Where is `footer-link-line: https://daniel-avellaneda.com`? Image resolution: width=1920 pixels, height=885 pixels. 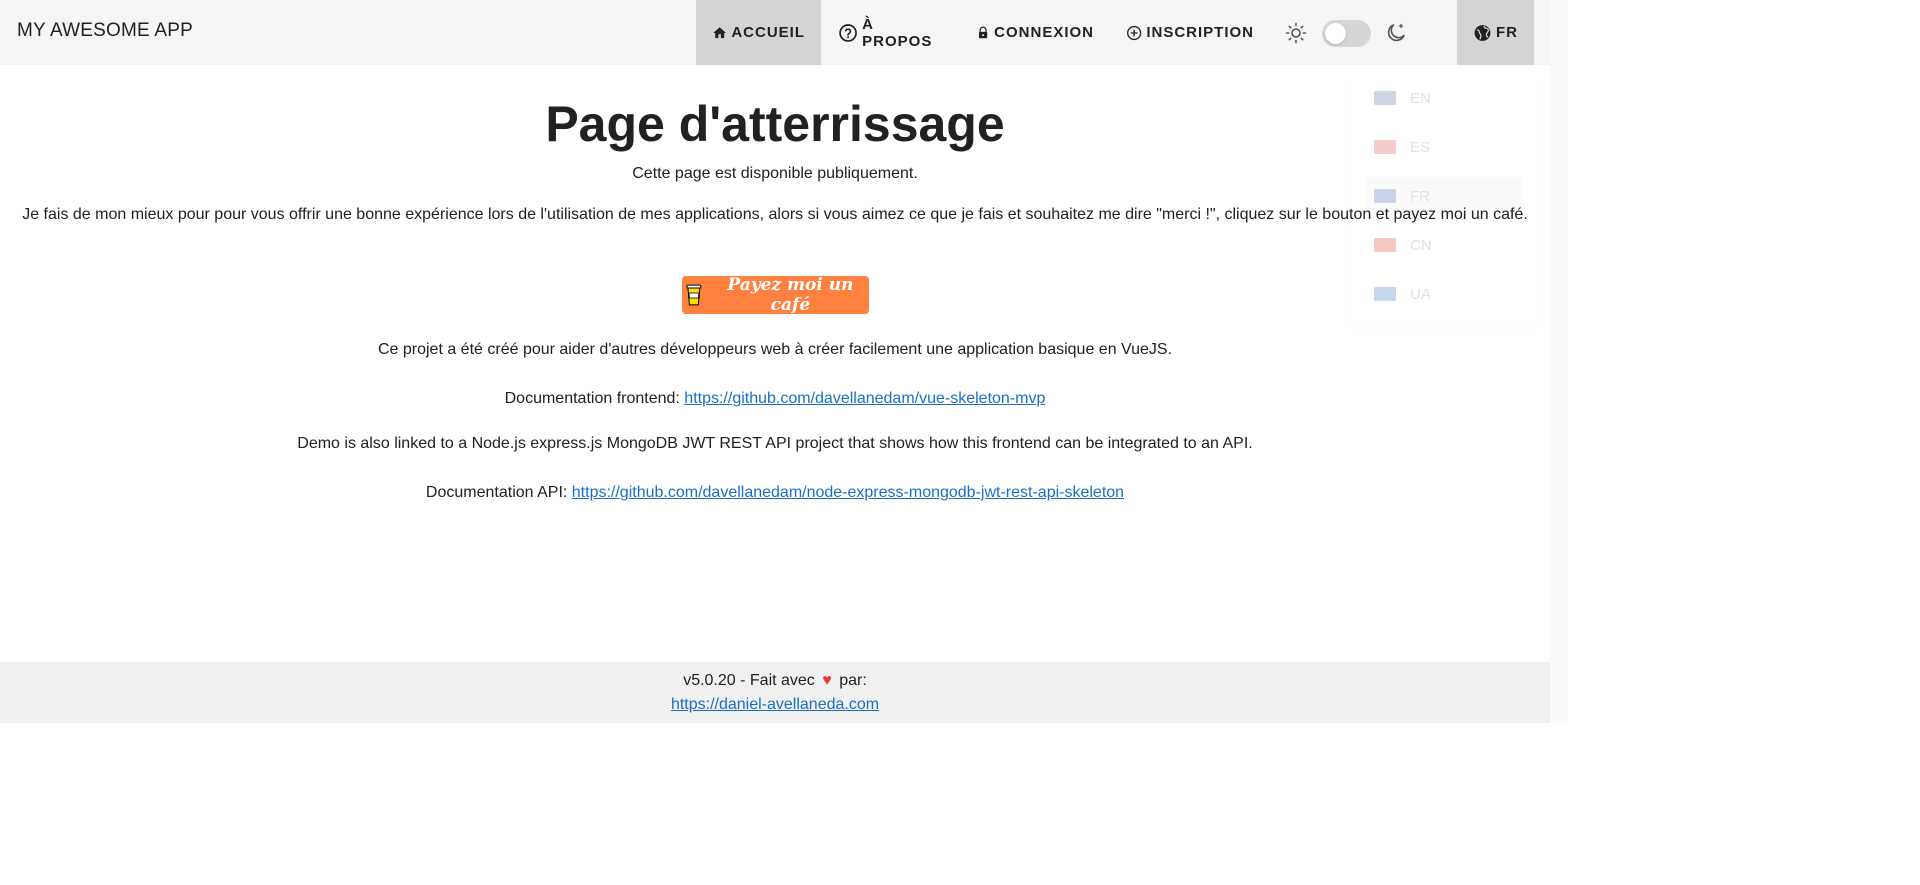 footer-link-line: https://daniel-avellaneda.com is located at coordinates (775, 705).